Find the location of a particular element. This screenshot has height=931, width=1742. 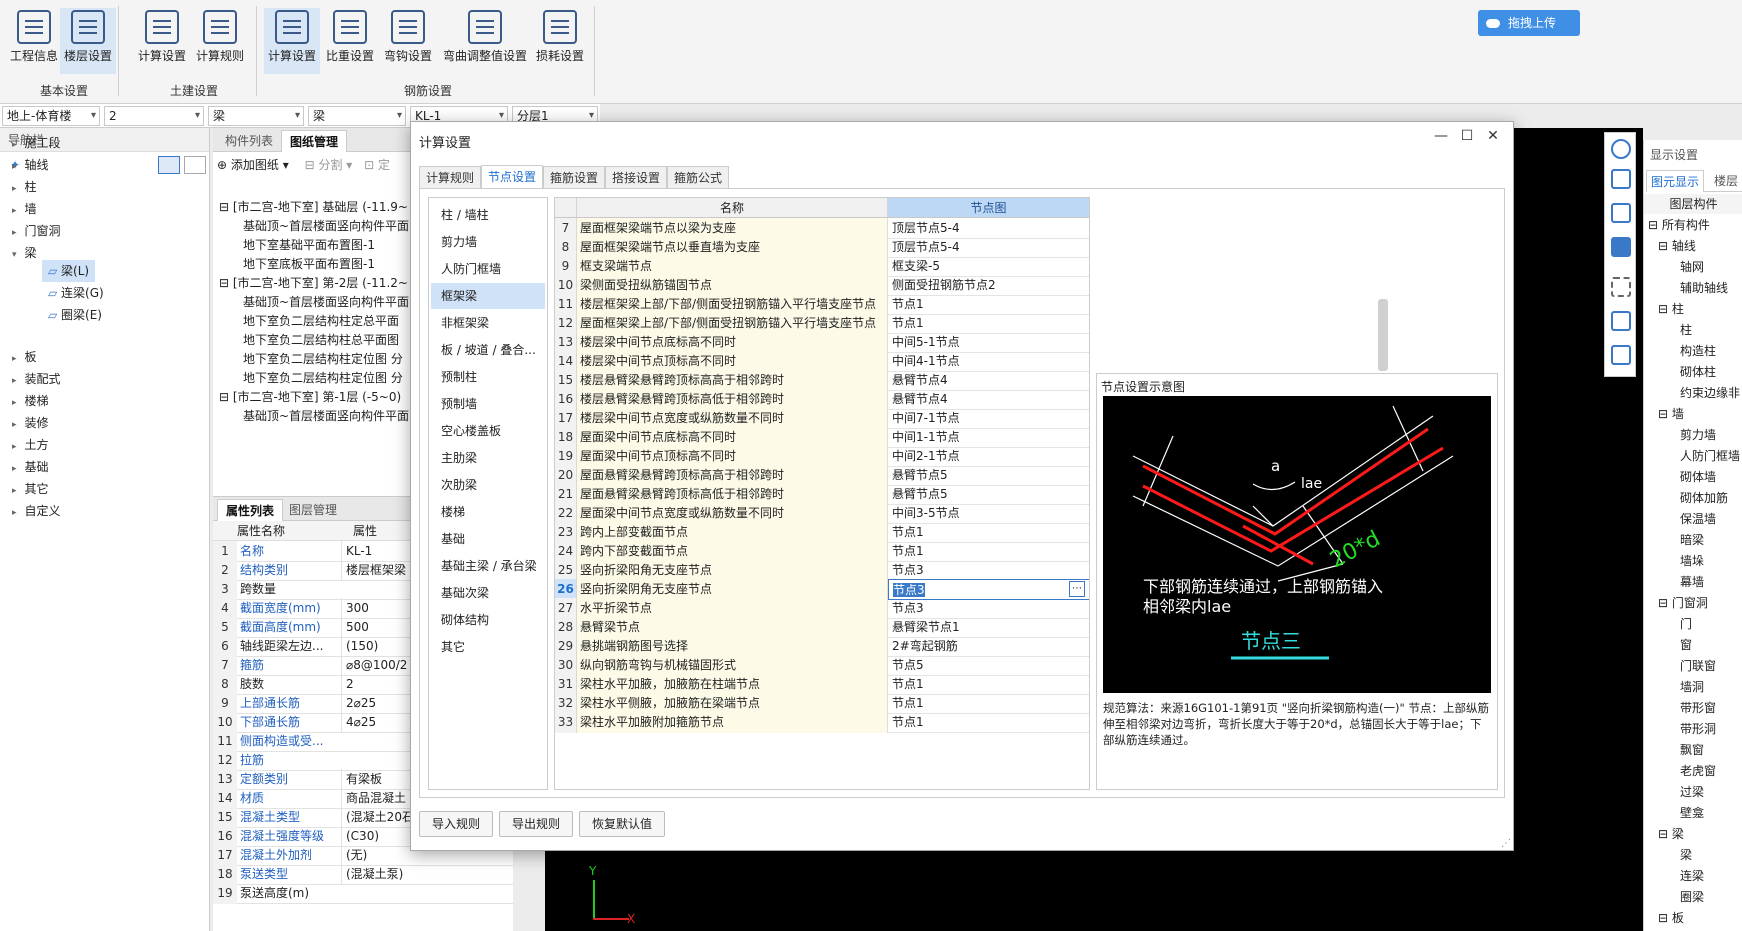

tab-stirrup-settings: 箍筋设置 is located at coordinates (574, 177).